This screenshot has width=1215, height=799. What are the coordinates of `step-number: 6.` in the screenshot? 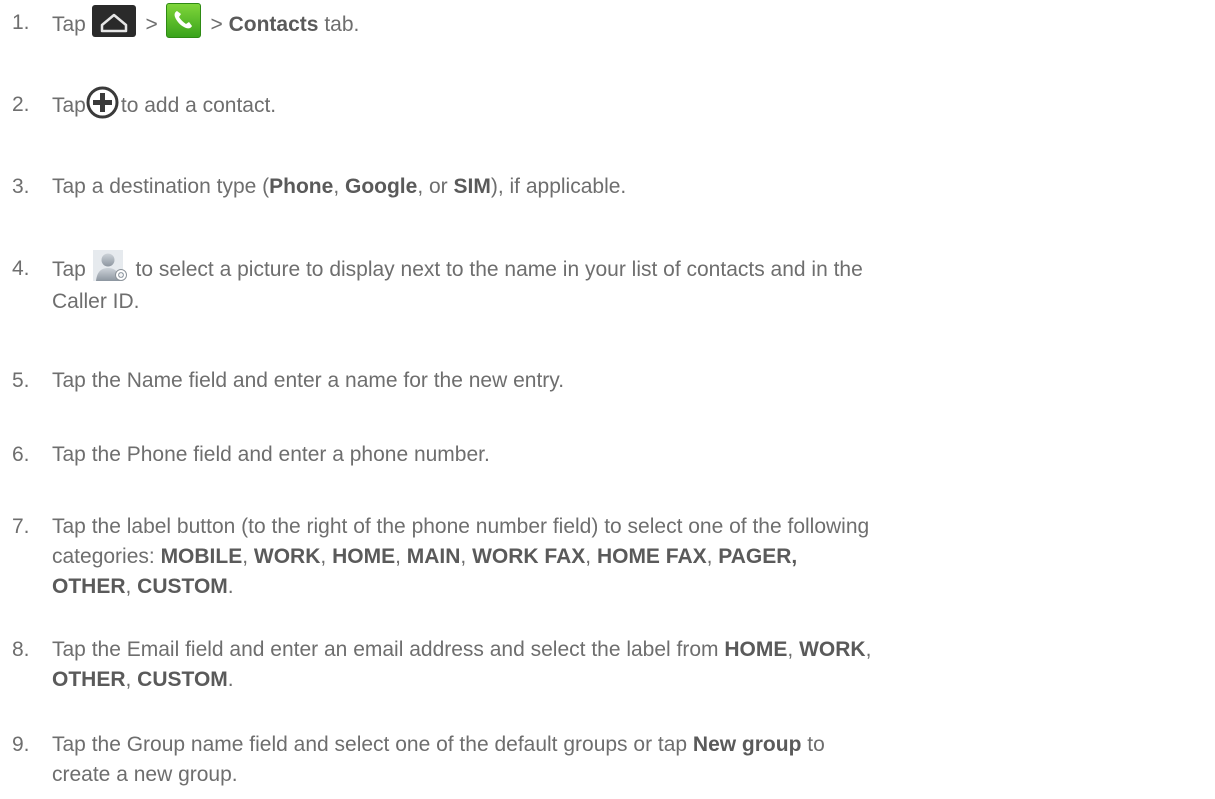 It's located at (21, 454).